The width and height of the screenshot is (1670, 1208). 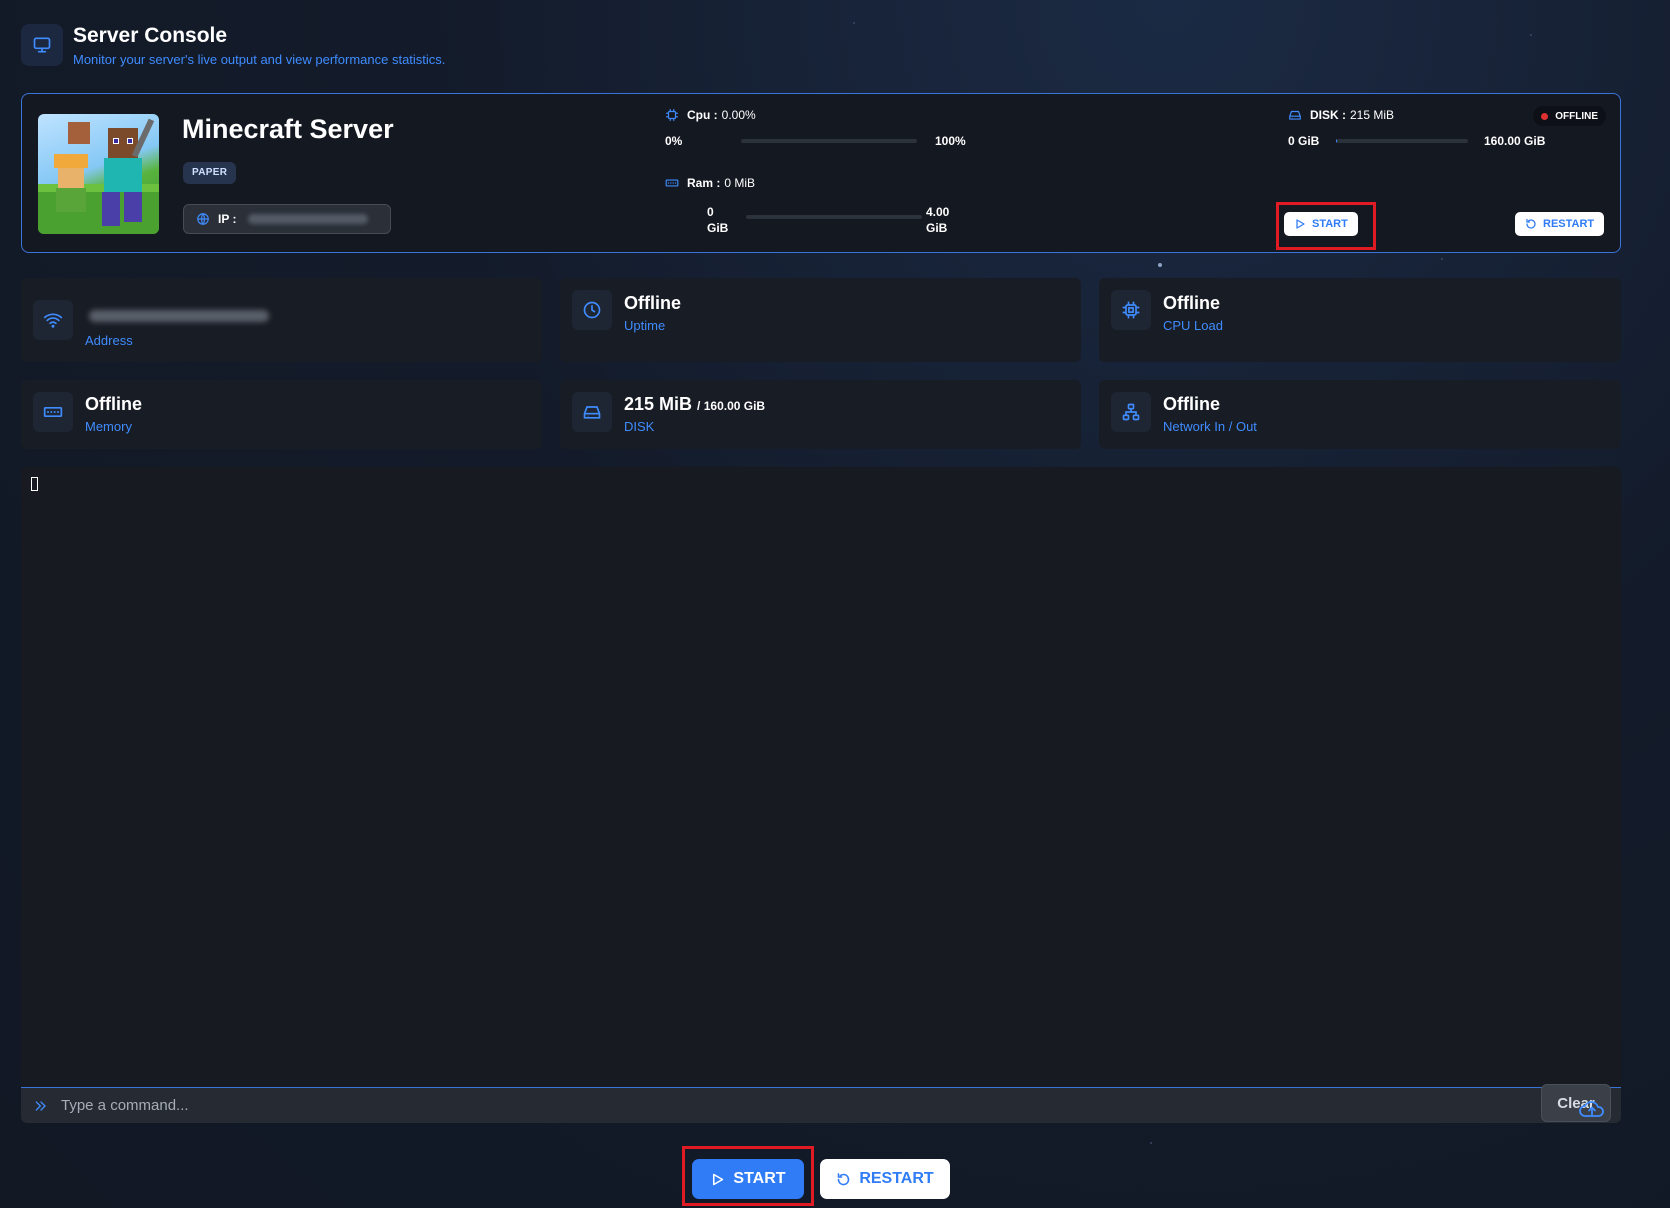 What do you see at coordinates (42, 45) in the screenshot?
I see `monitor-icon` at bounding box center [42, 45].